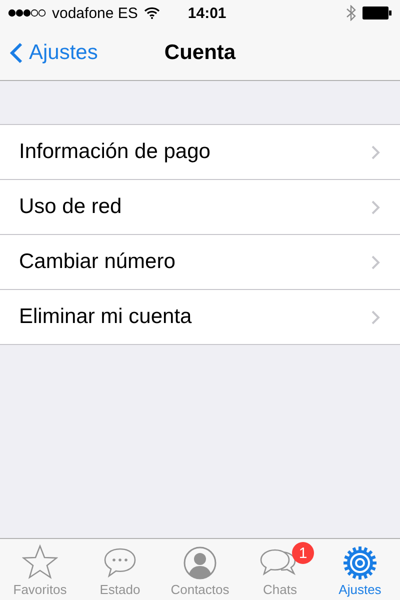 The width and height of the screenshot is (400, 600). Describe the element at coordinates (95, 13) in the screenshot. I see `carrier-name: vodafone ES` at that location.